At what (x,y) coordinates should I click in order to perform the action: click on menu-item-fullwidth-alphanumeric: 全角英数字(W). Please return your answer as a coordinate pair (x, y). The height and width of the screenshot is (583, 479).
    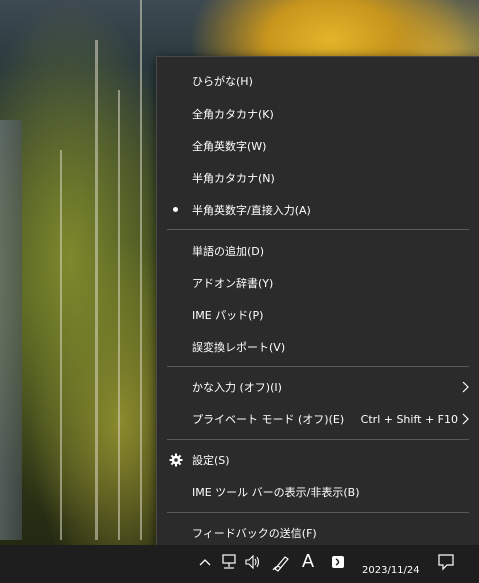
    Looking at the image, I should click on (318, 146).